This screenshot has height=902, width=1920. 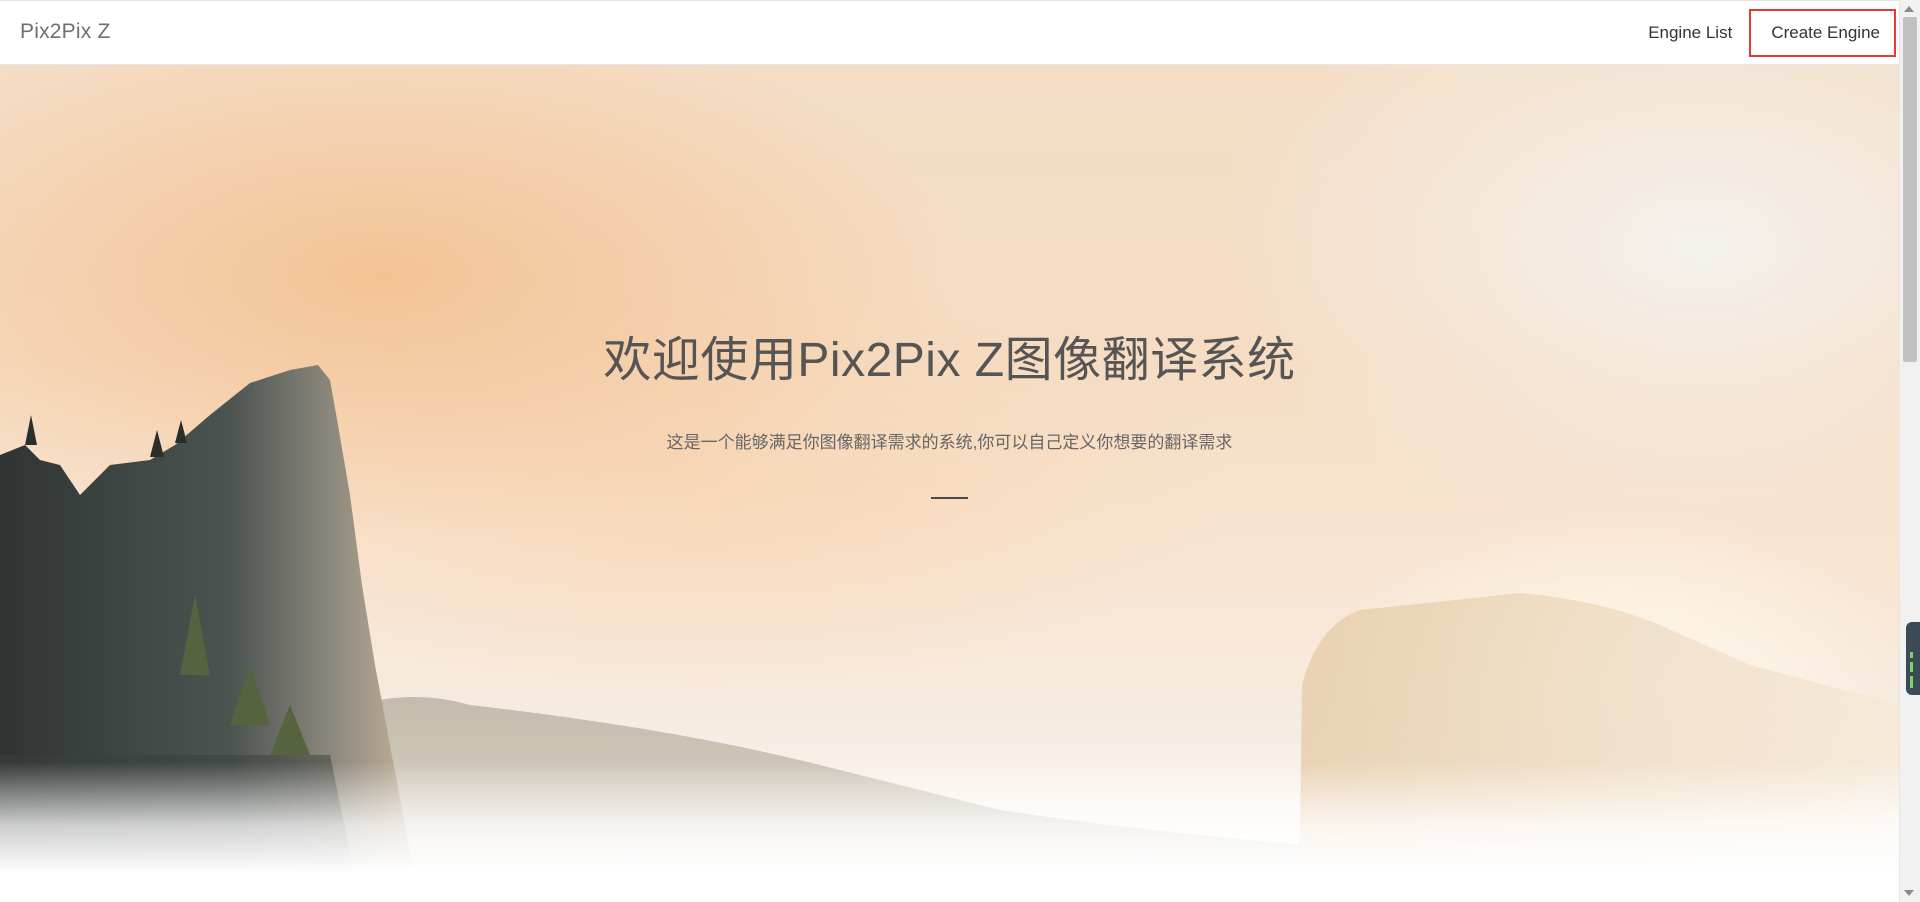 I want to click on nav-links: Engine List Create Engine, so click(x=1766, y=33).